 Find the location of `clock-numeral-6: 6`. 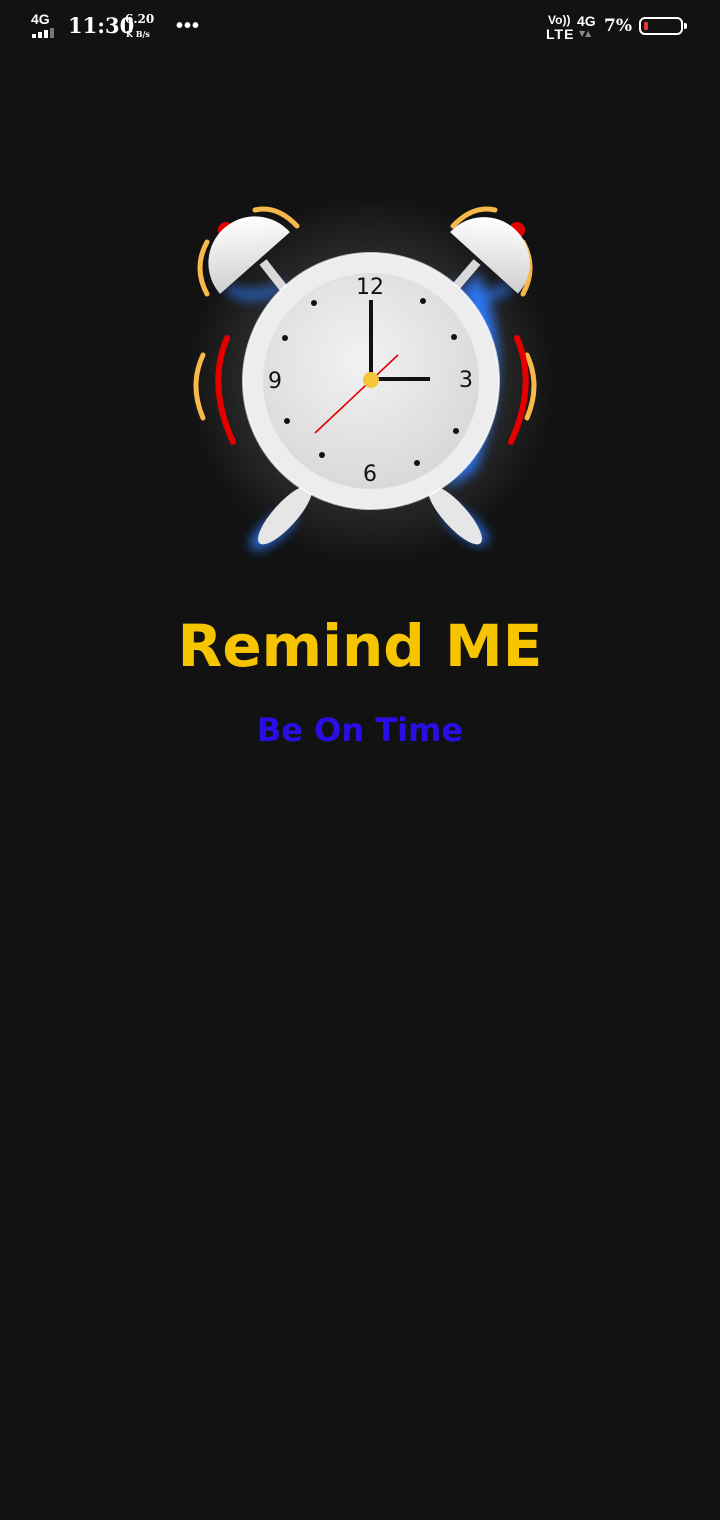

clock-numeral-6: 6 is located at coordinates (370, 474).